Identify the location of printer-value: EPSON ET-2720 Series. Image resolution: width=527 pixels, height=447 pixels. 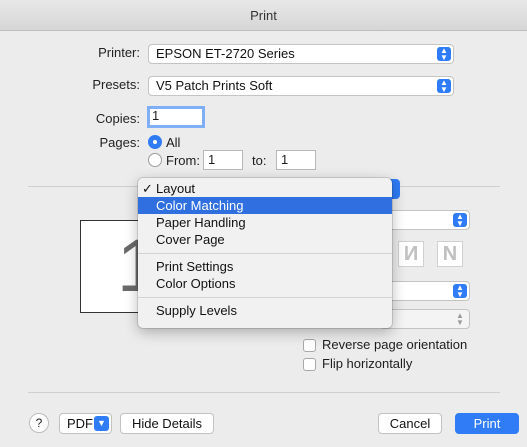
(225, 53).